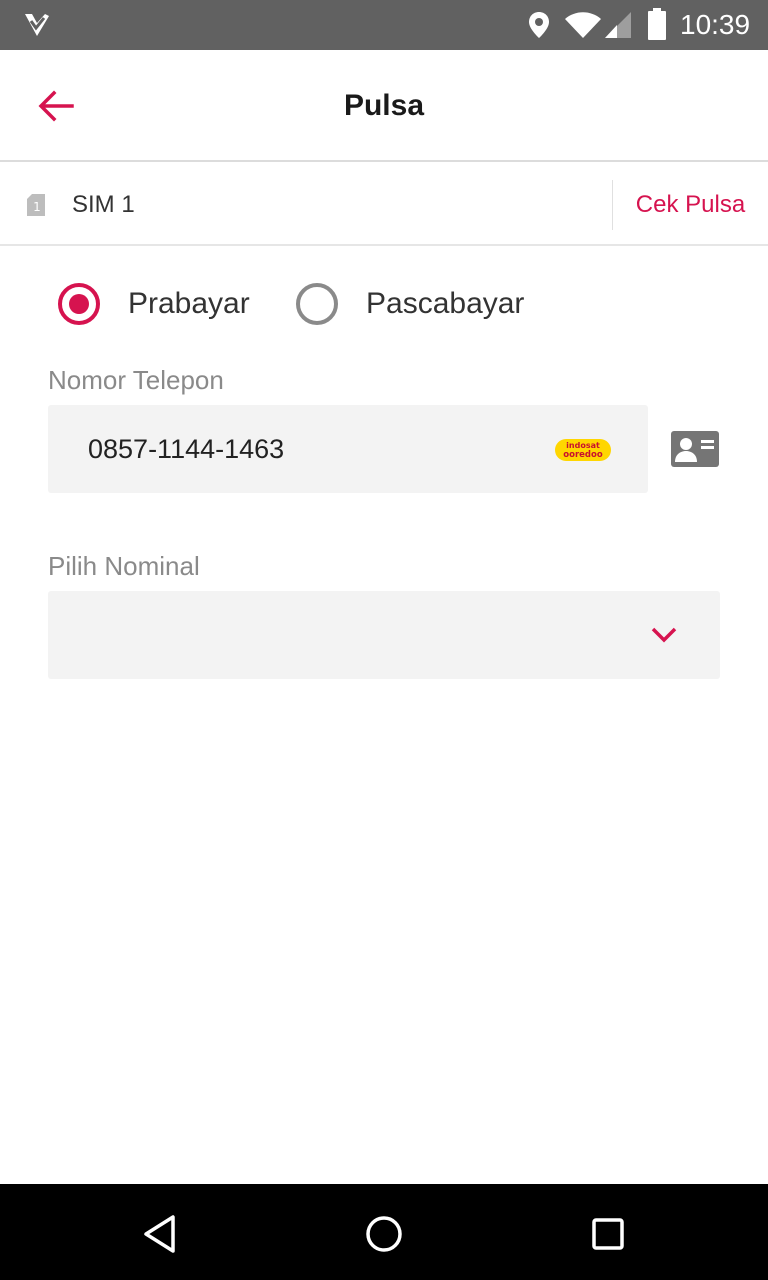 The image size is (768, 1280). I want to click on sim-row: 1 SIM 1 Cek Pulsa, so click(384, 205).